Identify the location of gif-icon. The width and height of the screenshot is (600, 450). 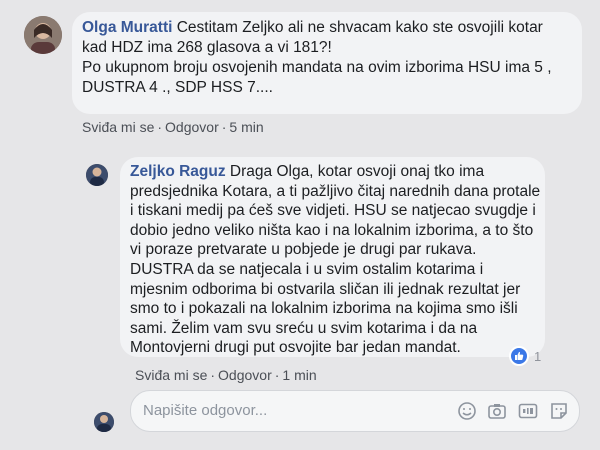
(528, 411).